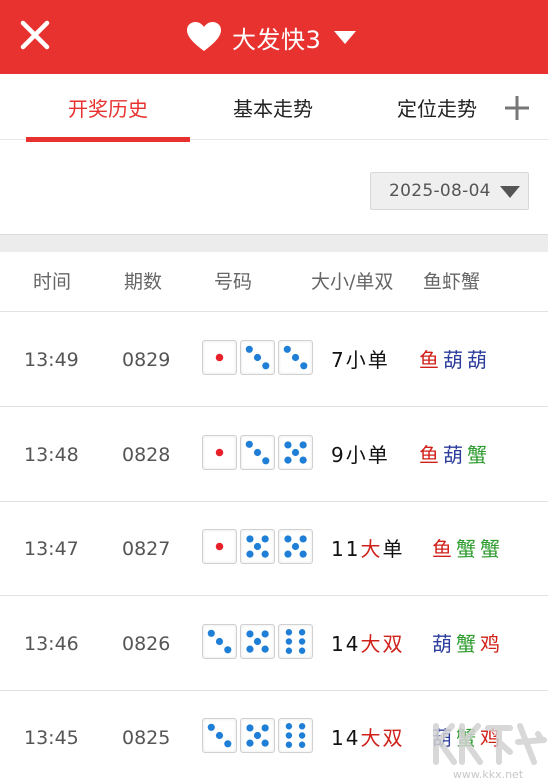 This screenshot has height=781, width=548. I want to click on tab-basic-trend: 基本走势, so click(273, 107).